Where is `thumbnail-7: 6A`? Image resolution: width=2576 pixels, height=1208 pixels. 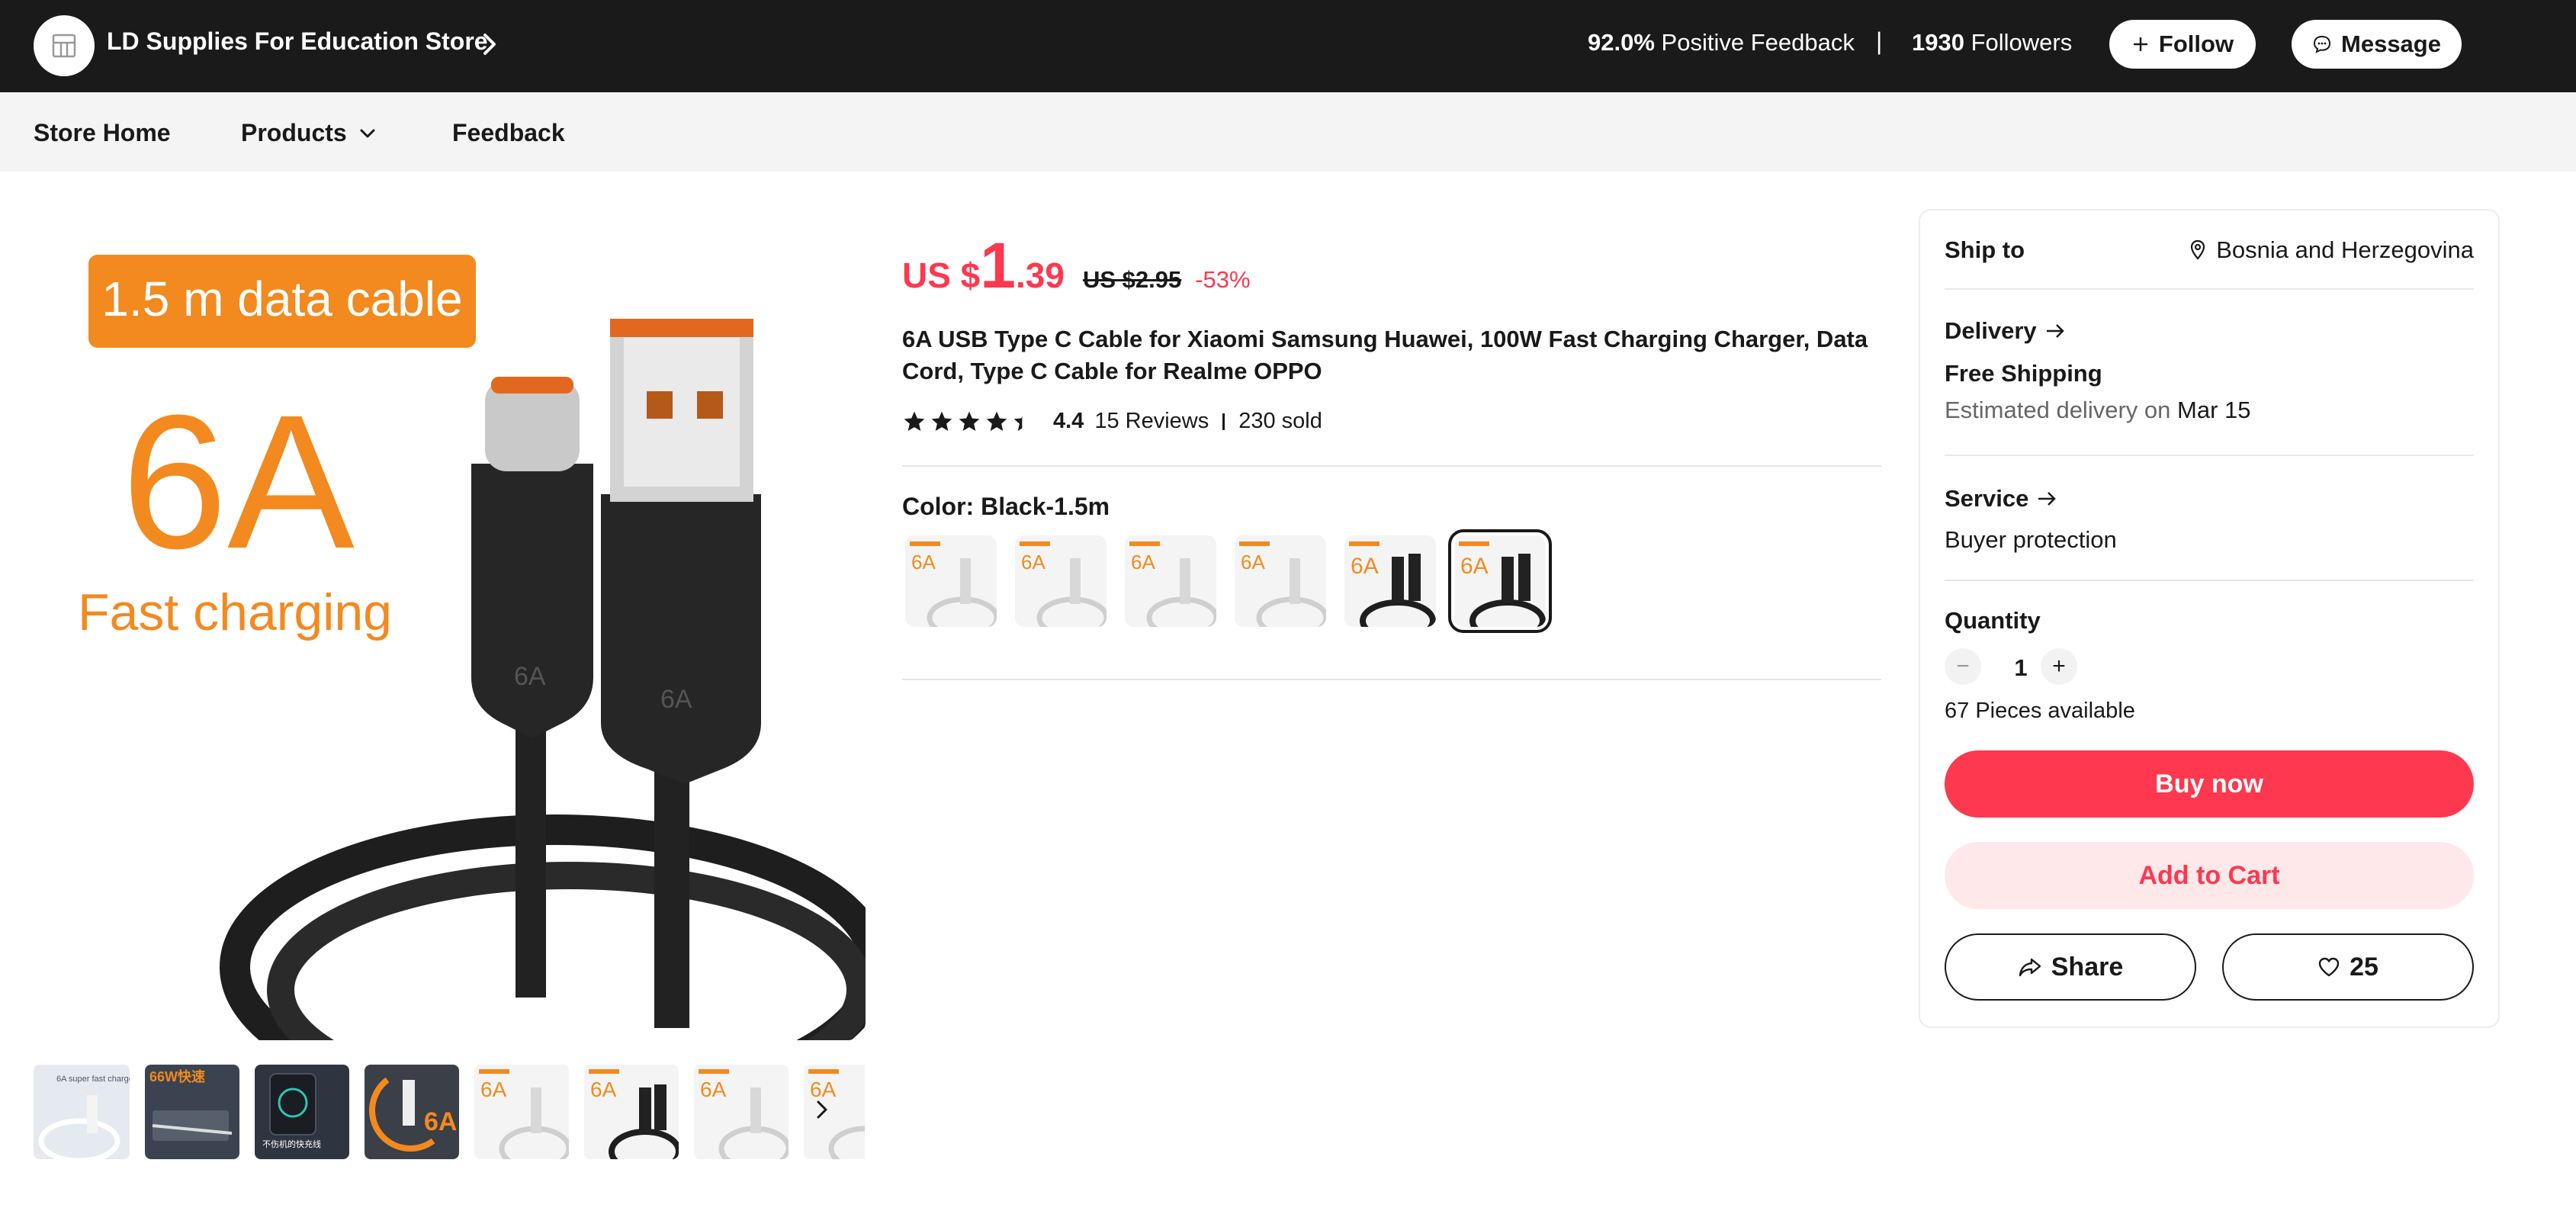
thumbnail-7: 6A is located at coordinates (741, 1112).